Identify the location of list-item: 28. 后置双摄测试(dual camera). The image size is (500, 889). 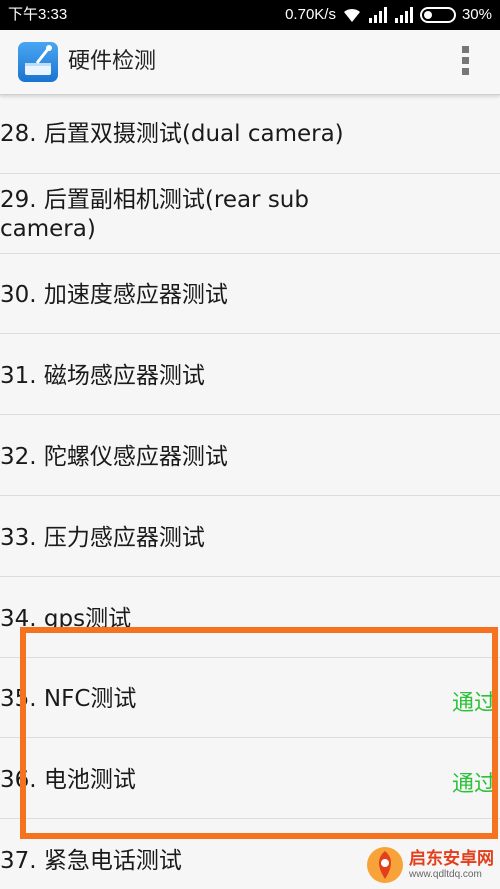
(250, 134).